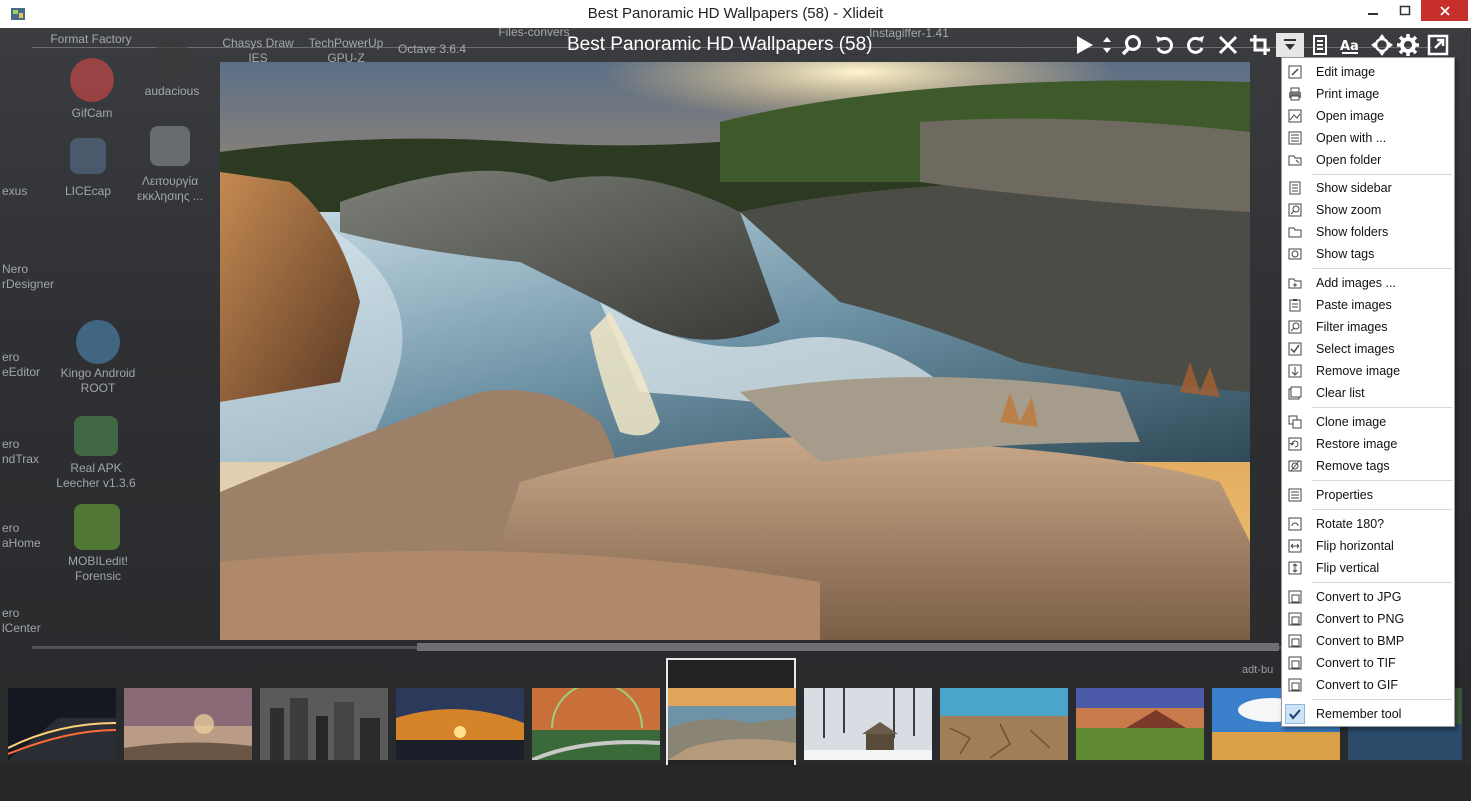  Describe the element at coordinates (848, 647) in the screenshot. I see `thumbnail-scrollbar-thumb` at that location.